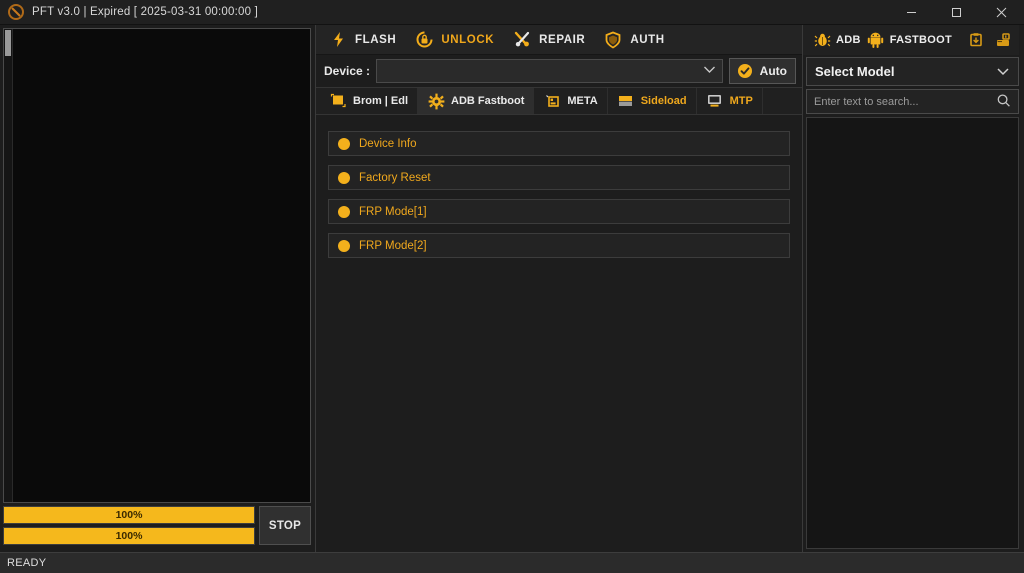 This screenshot has height=573, width=1024. I want to click on tab-repair: REPAIR, so click(553, 40).